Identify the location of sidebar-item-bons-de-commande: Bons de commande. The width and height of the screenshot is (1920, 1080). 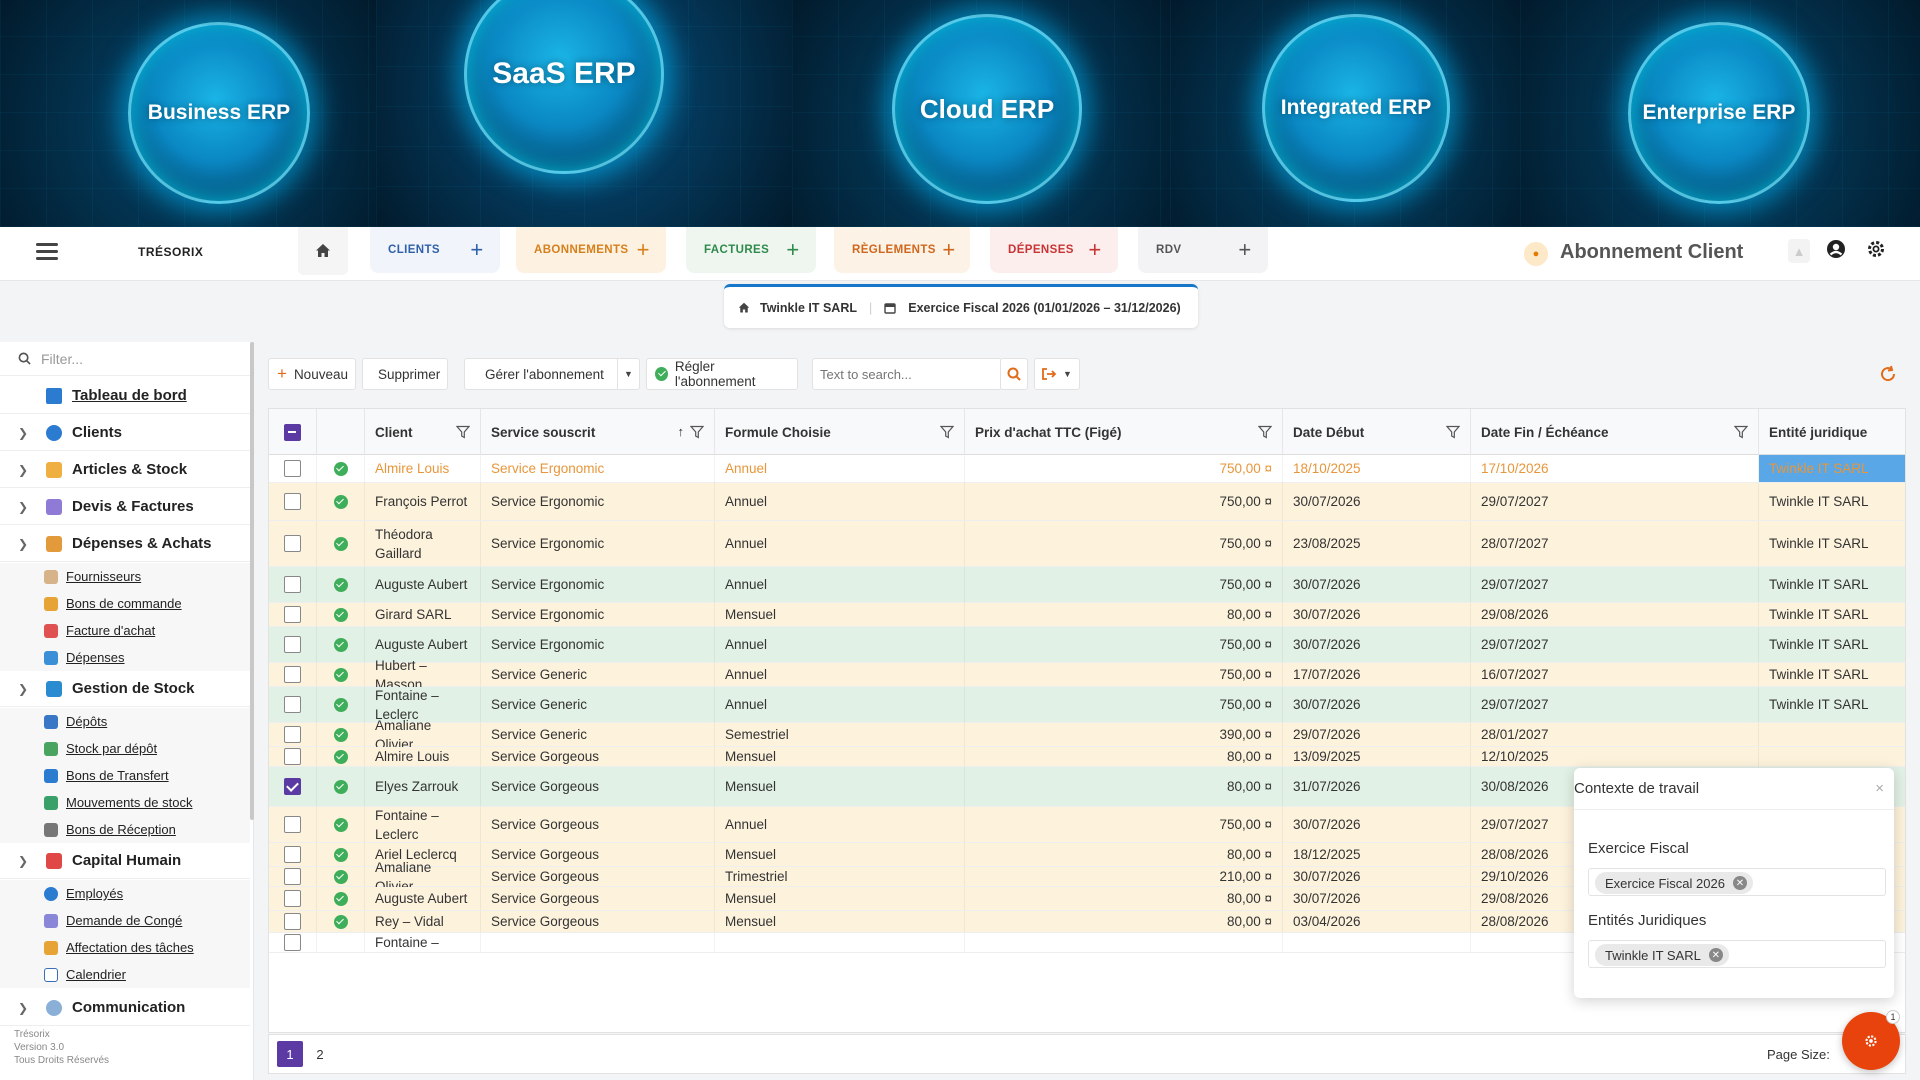
(125, 603).